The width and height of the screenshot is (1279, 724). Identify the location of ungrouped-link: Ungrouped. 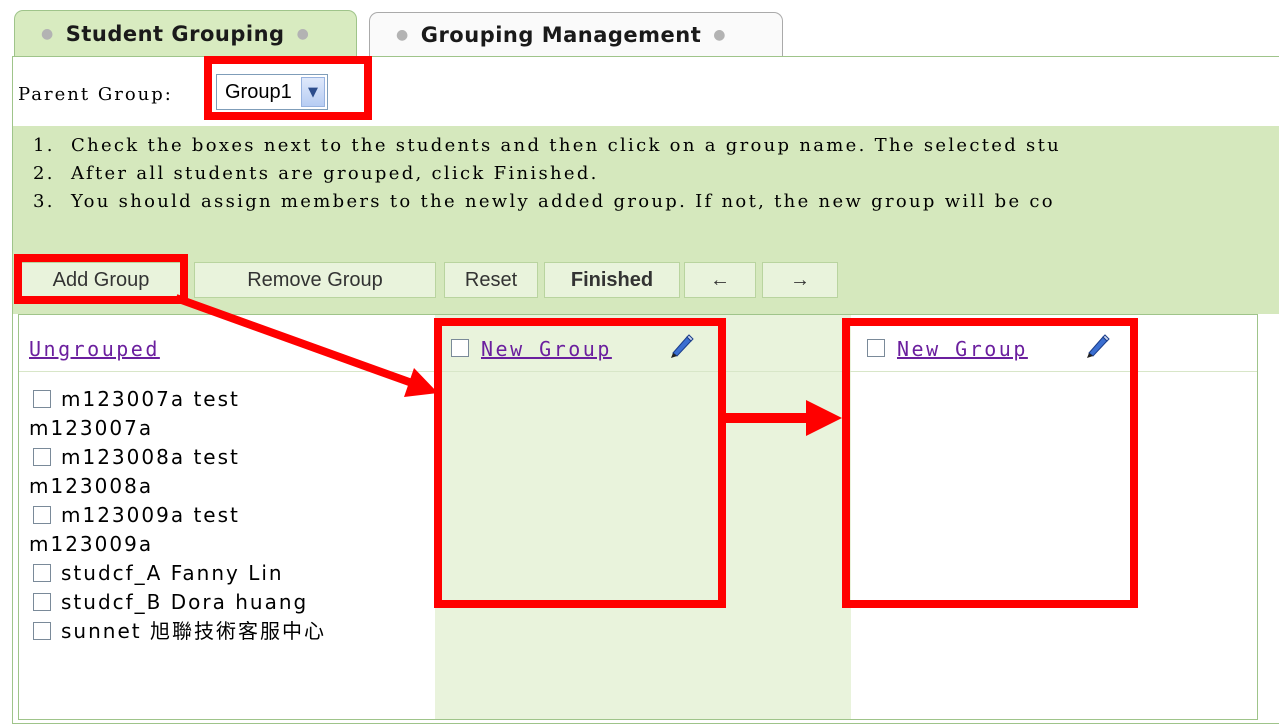
(94, 349).